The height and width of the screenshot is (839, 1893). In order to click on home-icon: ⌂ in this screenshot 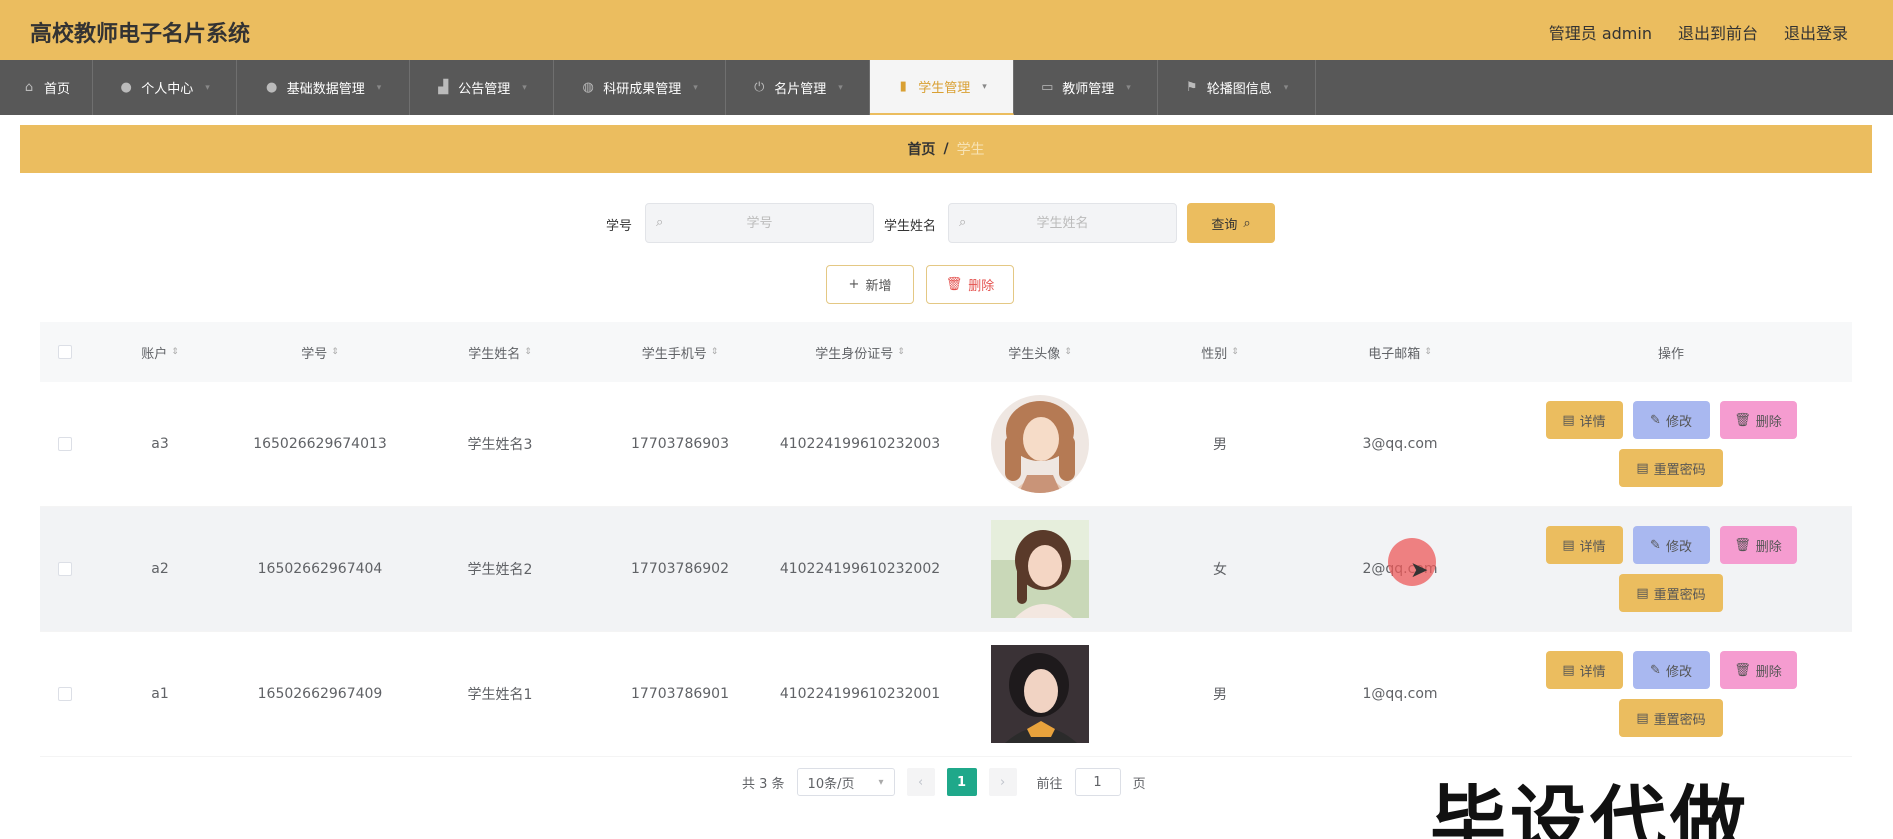, I will do `click(29, 87)`.